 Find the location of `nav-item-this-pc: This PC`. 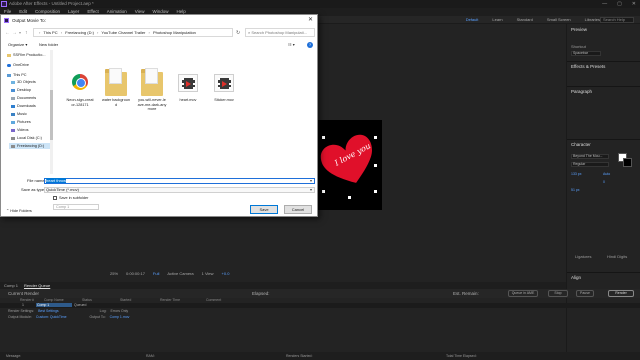

nav-item-this-pc: This PC is located at coordinates (17, 75).